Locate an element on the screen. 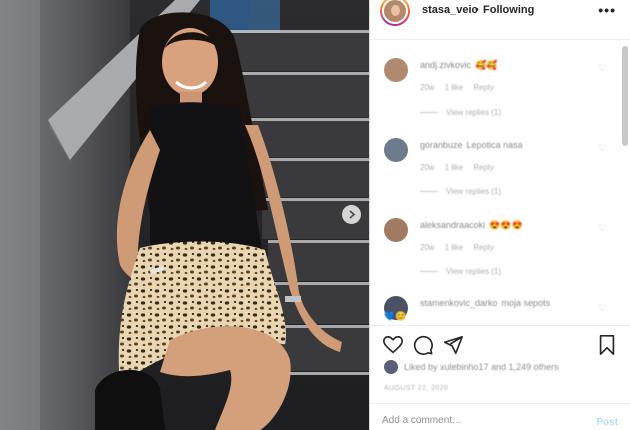  comment-username: goranbuze is located at coordinates (441, 145).